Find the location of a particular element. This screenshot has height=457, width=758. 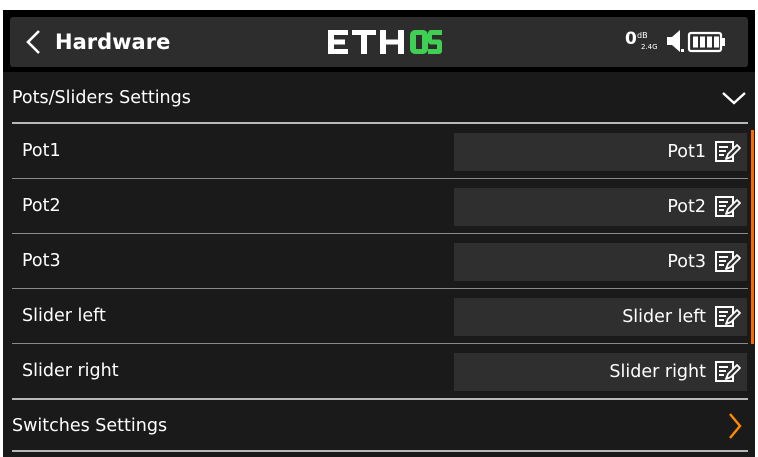

section-title: Switches Settings is located at coordinates (90, 426).